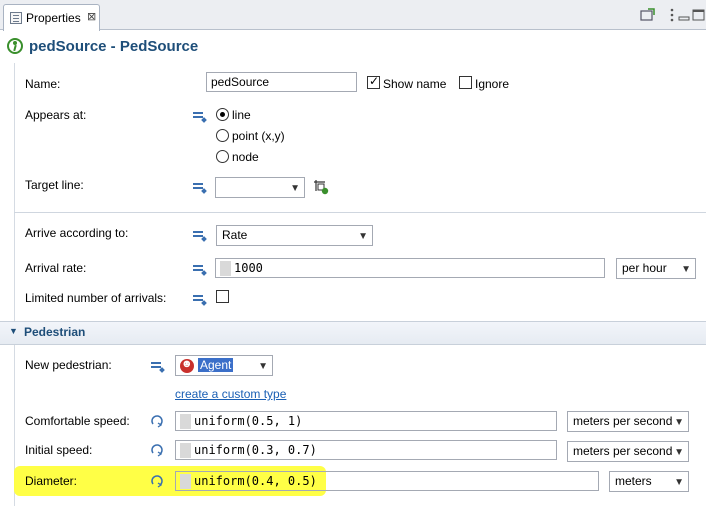 The image size is (706, 506). I want to click on properties-icon, so click(16, 18).